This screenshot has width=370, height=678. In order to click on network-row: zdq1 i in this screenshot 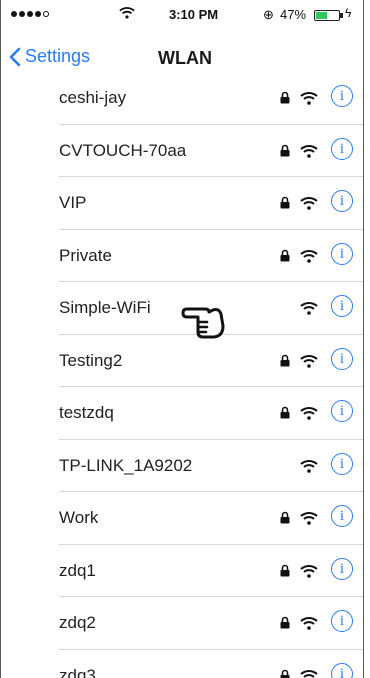, I will do `click(182, 571)`.